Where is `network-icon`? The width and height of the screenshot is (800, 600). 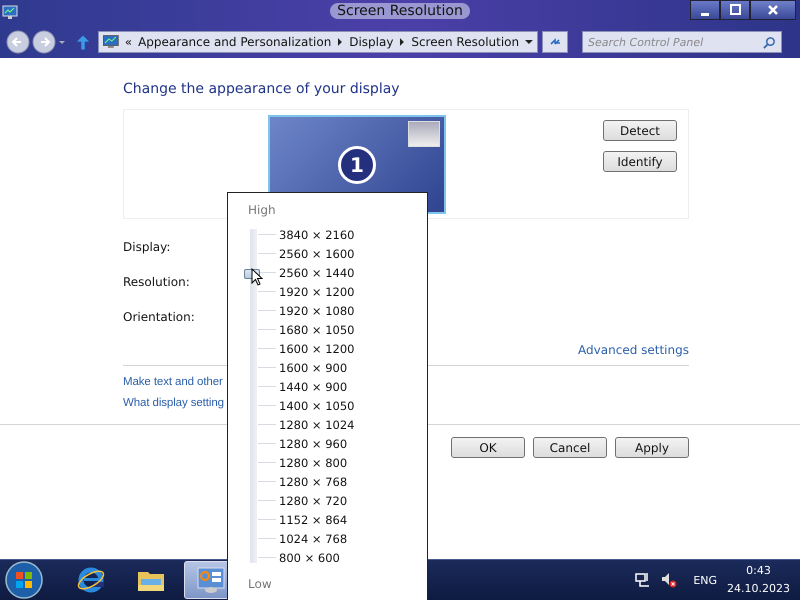 network-icon is located at coordinates (643, 580).